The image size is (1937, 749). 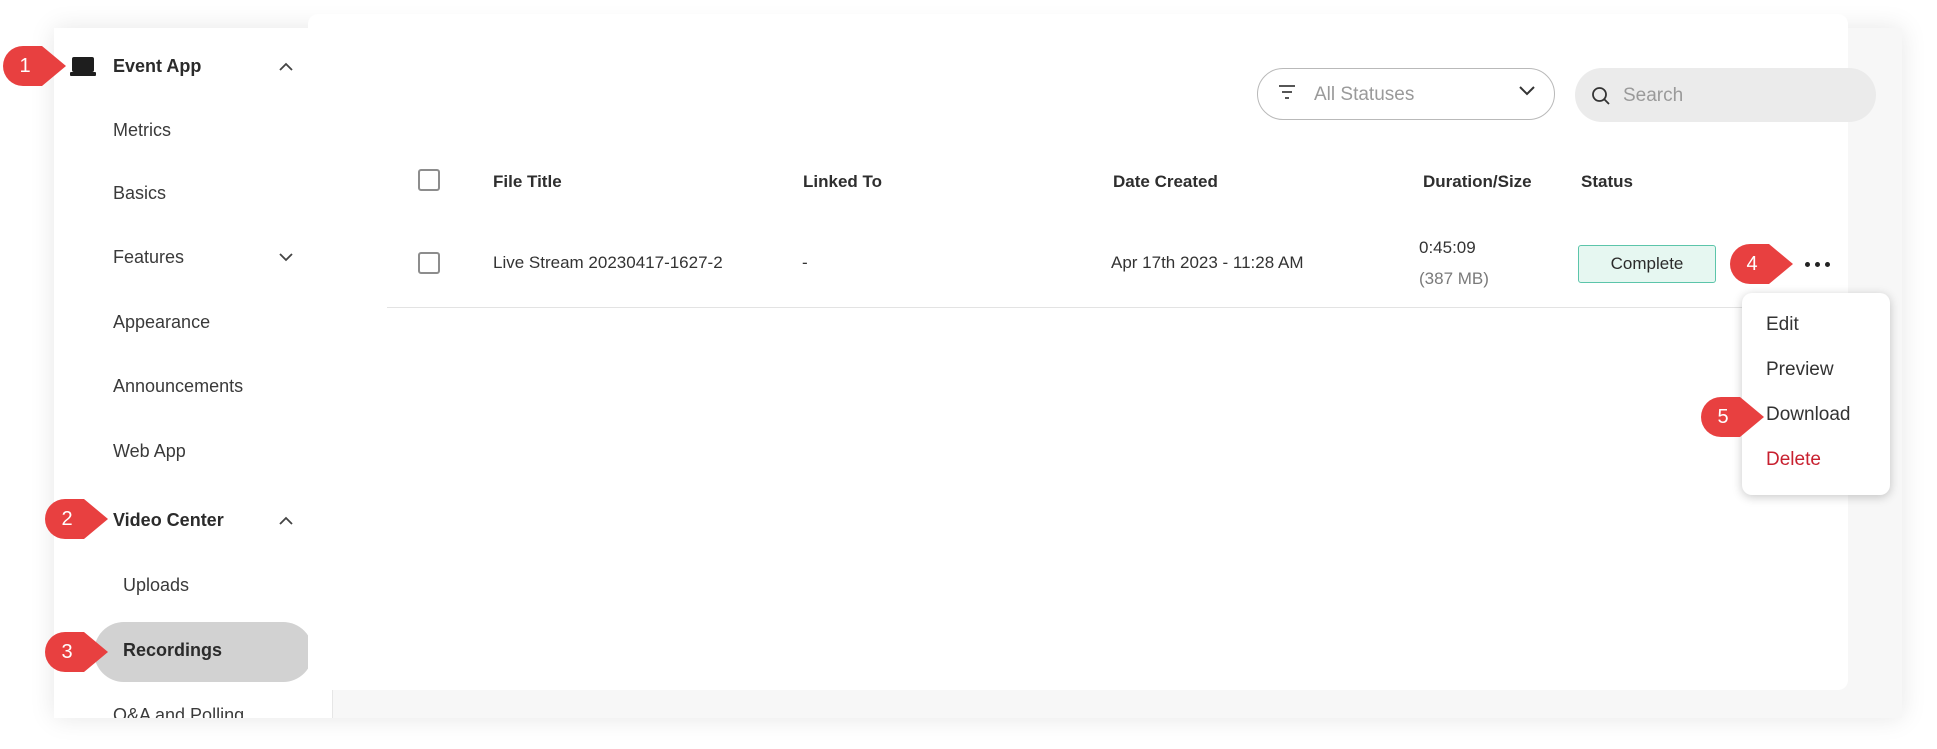 What do you see at coordinates (168, 519) in the screenshot?
I see `sidebar-item-label: Video Center` at bounding box center [168, 519].